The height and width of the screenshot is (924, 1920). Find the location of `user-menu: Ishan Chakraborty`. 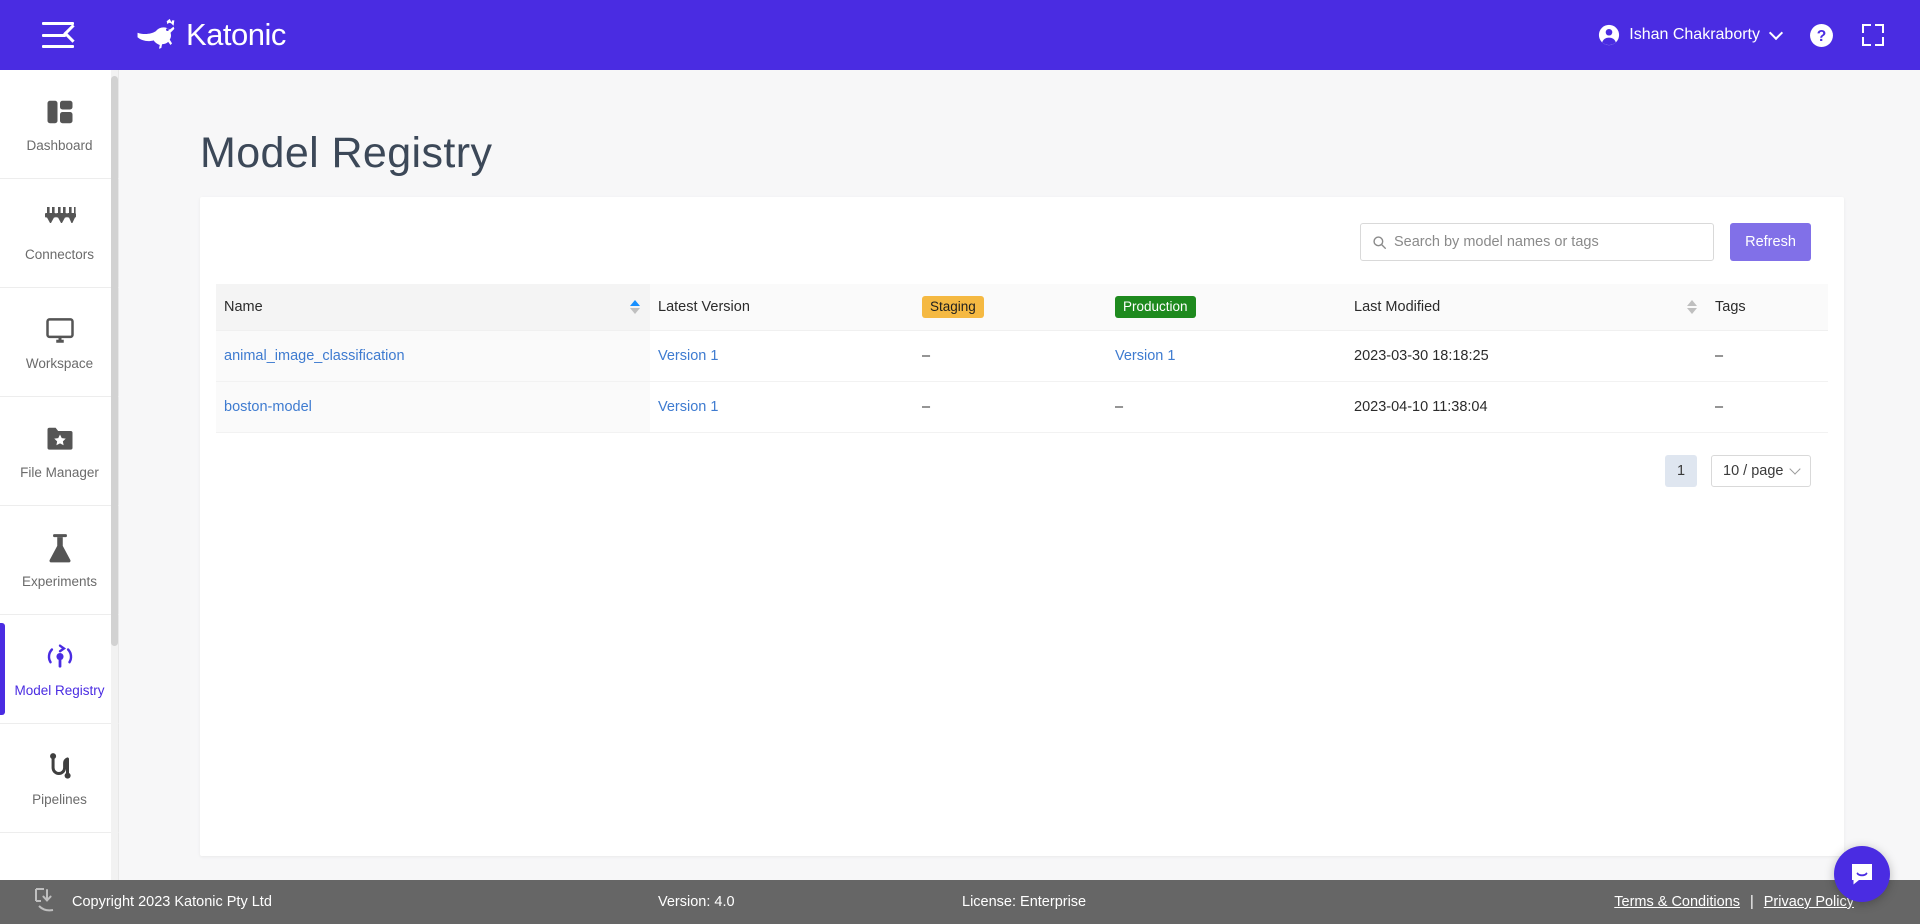

user-menu: Ishan Chakraborty is located at coordinates (1691, 35).